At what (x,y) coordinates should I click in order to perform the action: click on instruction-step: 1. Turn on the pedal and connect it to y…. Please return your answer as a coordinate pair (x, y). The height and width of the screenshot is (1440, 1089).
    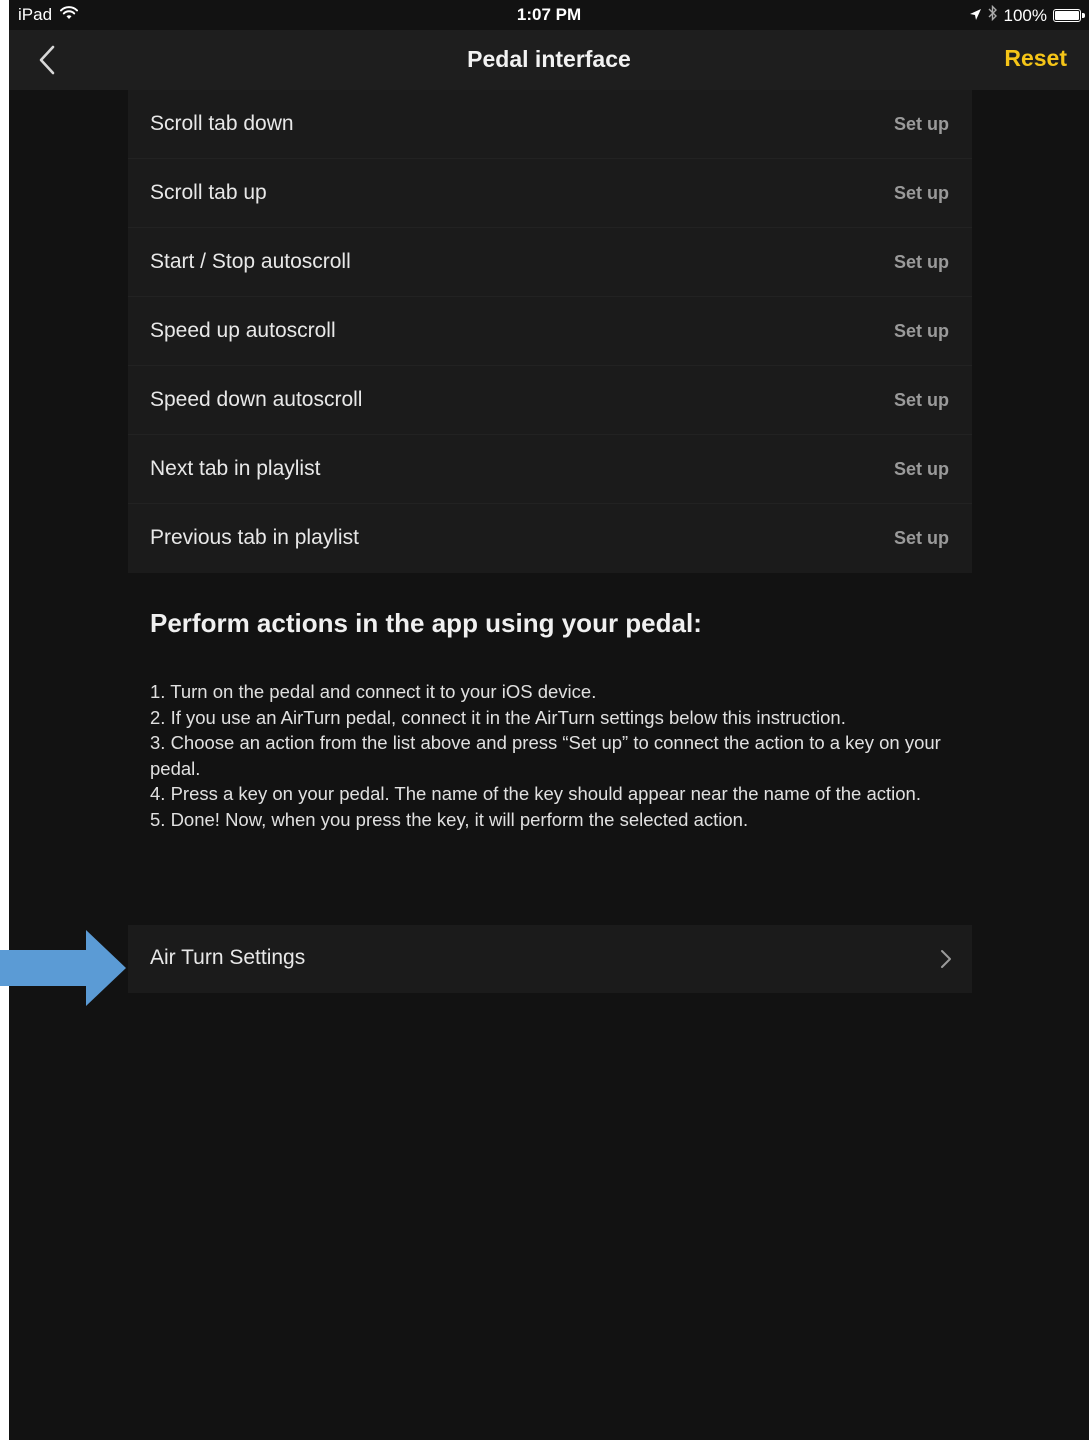
    Looking at the image, I should click on (373, 691).